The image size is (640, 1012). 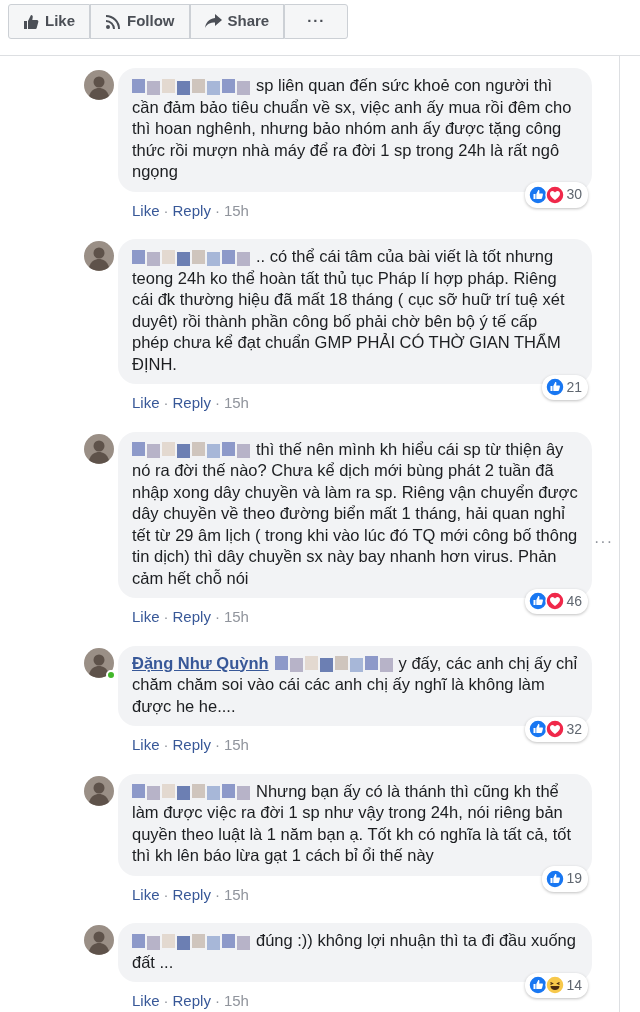 I want to click on reaction-count: 46, so click(x=556, y=601).